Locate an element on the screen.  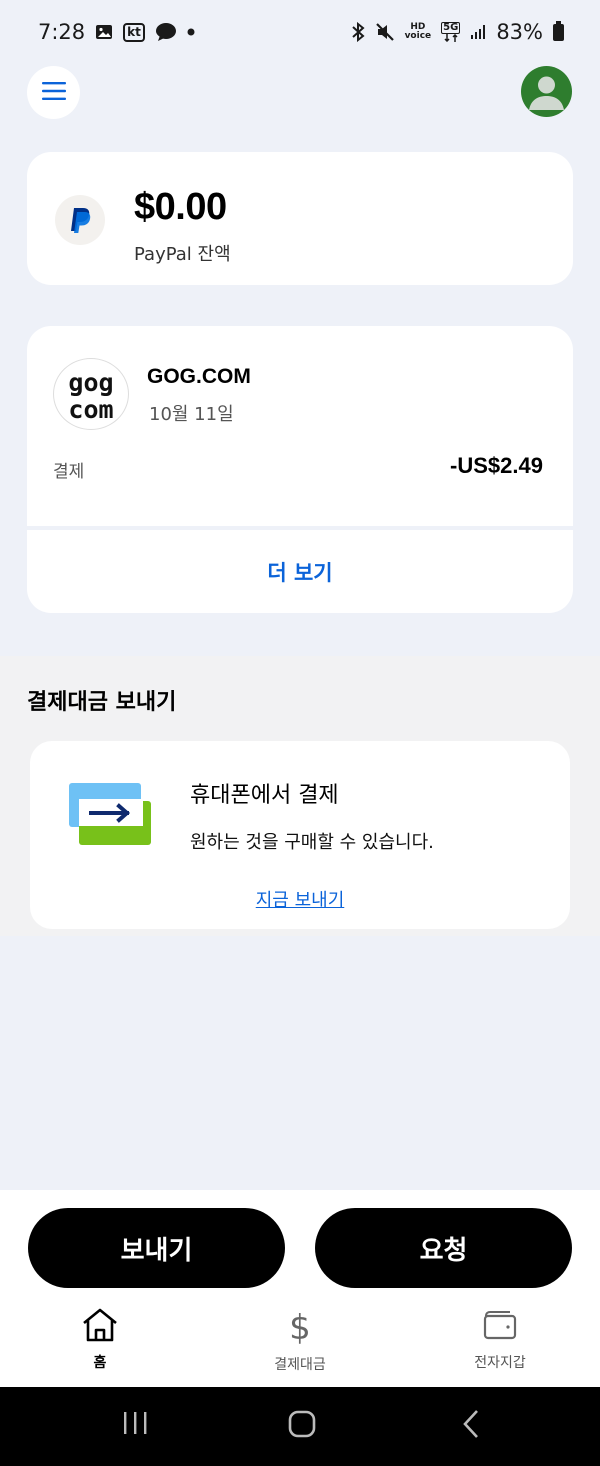
send-promo-card: 휴대폰에서 결제 원하는 것을 구매할 수 있습니다. 지금 보내기 is located at coordinates (300, 835).